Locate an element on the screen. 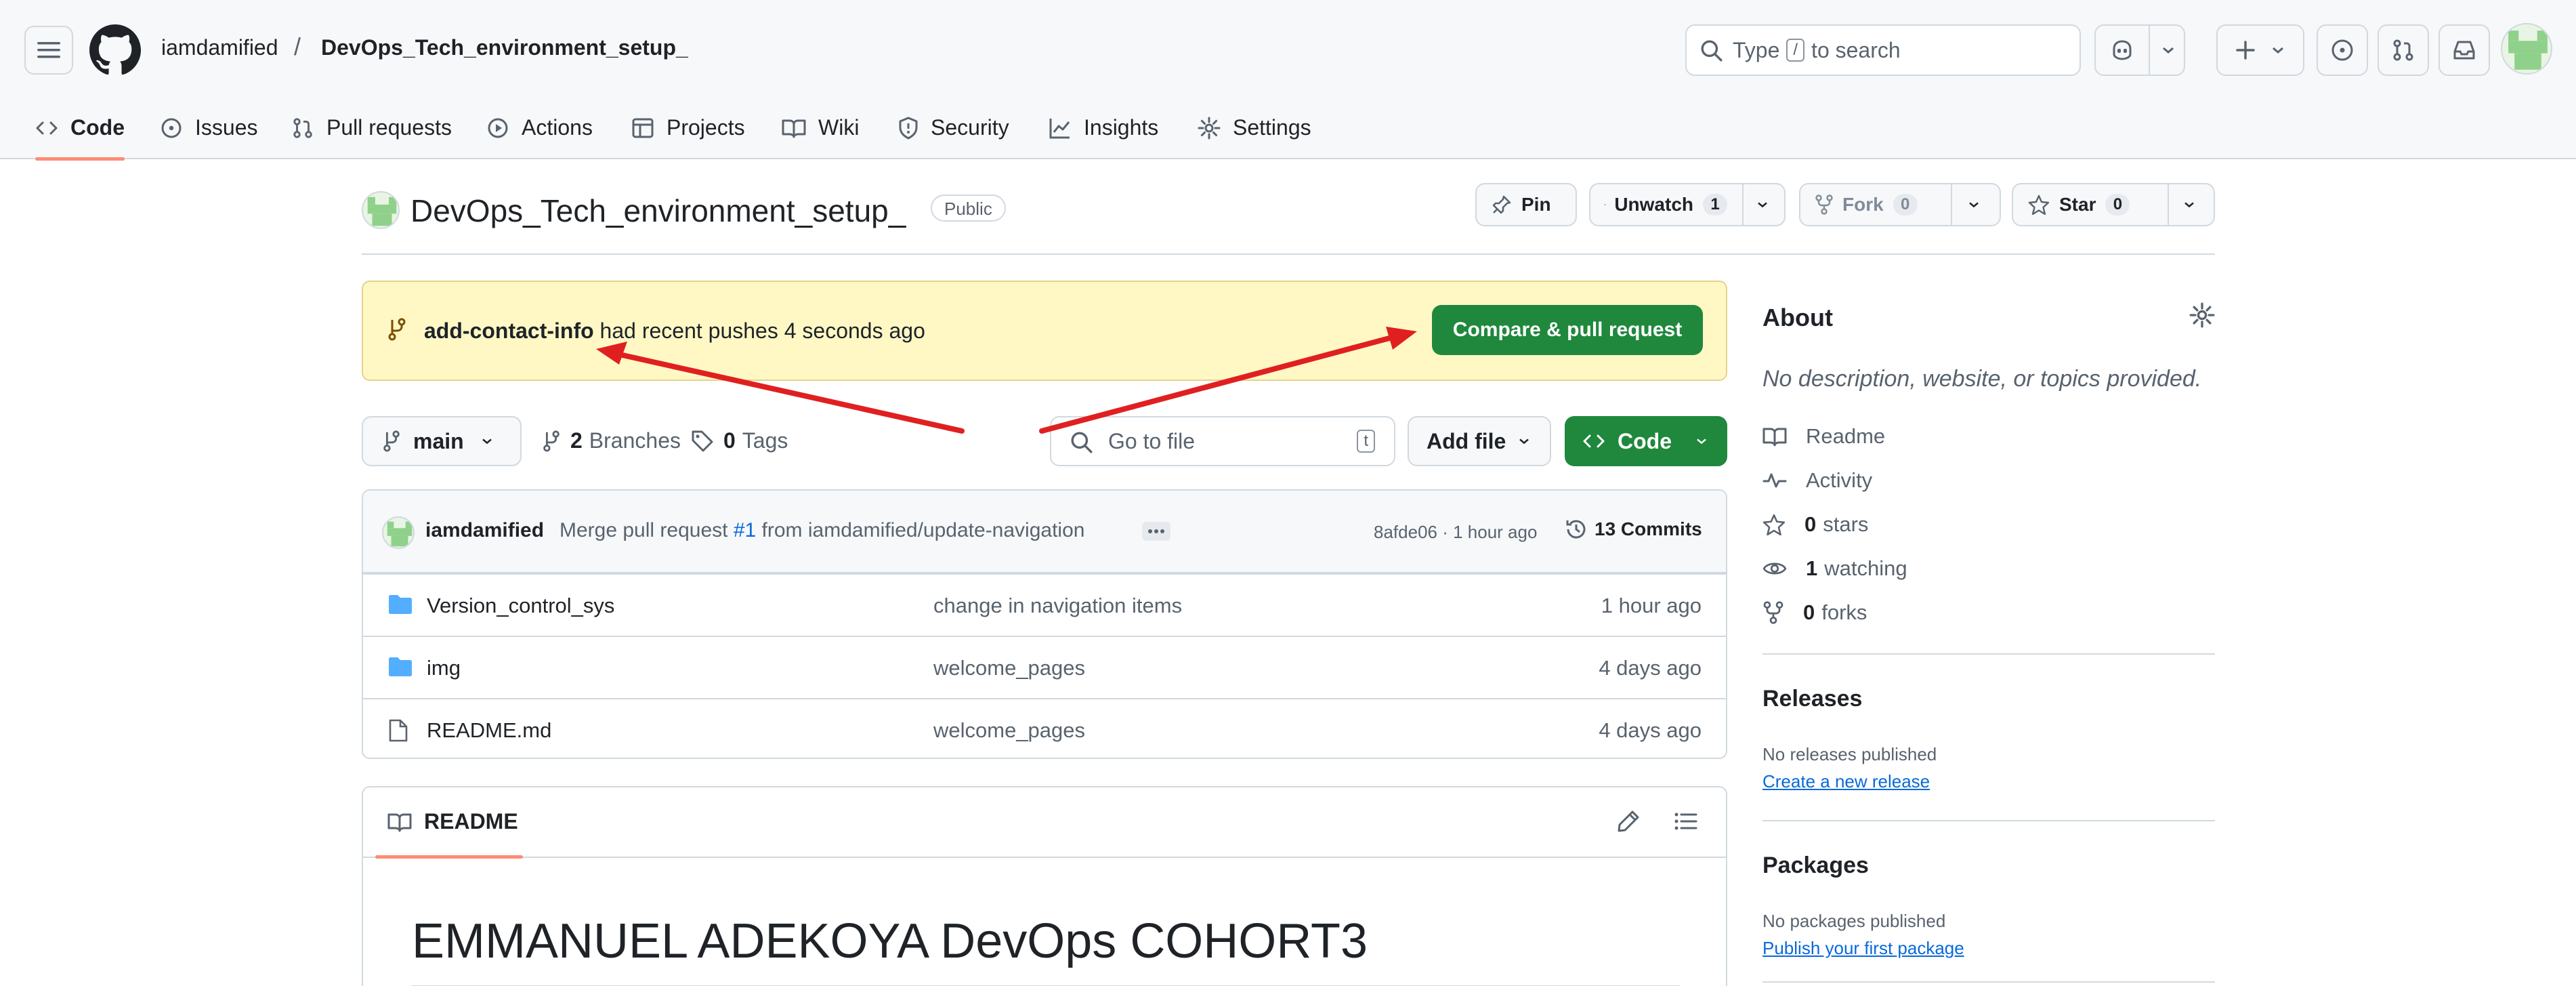 This screenshot has height=986, width=2576. commit-pr-link: #1 is located at coordinates (745, 530).